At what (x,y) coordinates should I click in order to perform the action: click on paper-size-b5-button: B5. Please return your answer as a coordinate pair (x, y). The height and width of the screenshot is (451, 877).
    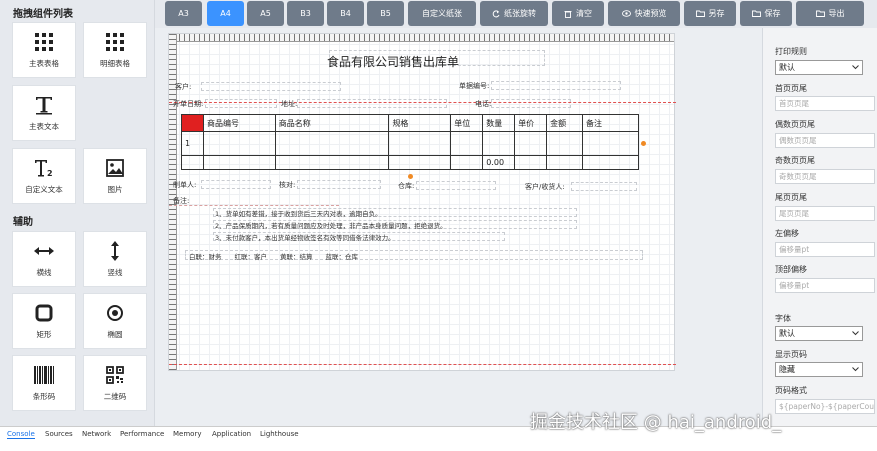
    Looking at the image, I should click on (385, 13).